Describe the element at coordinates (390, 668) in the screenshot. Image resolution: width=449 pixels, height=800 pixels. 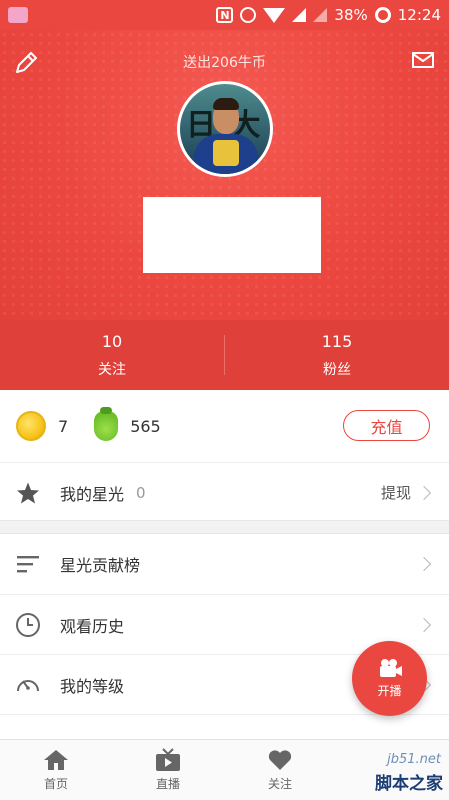
I see `video-camera-icon` at that location.